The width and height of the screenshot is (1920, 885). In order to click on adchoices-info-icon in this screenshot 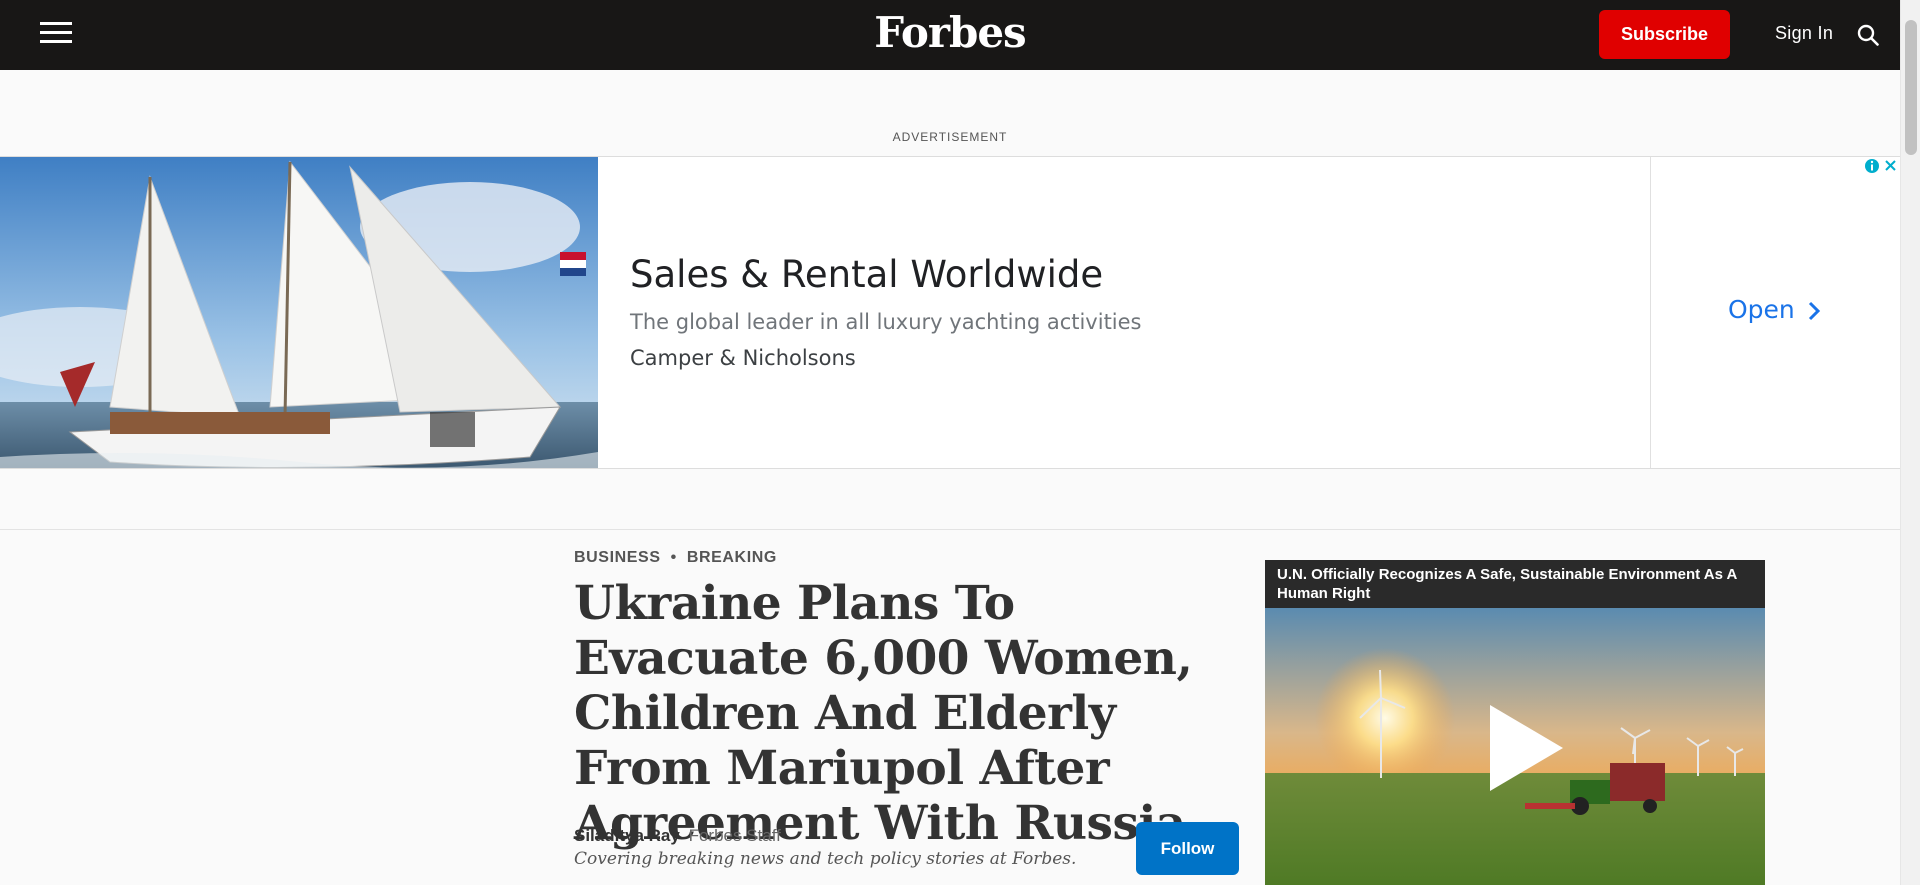, I will do `click(1872, 166)`.